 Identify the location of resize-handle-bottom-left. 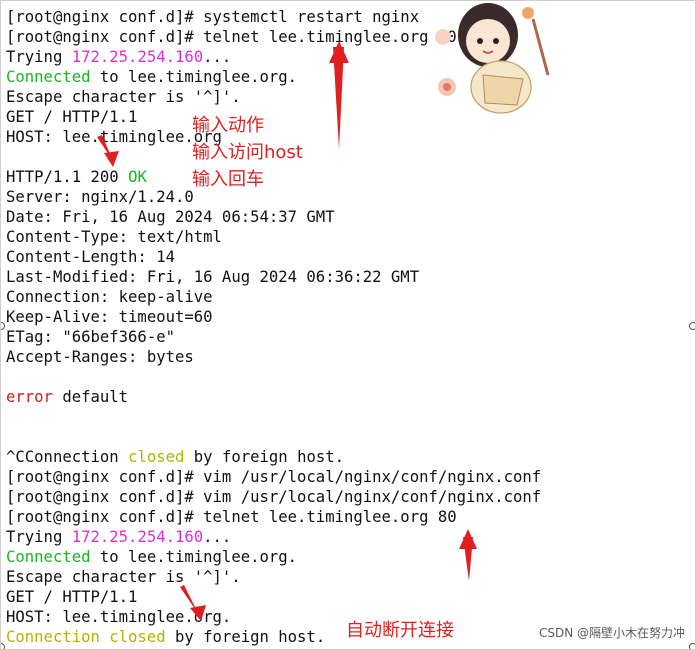
(3, 646).